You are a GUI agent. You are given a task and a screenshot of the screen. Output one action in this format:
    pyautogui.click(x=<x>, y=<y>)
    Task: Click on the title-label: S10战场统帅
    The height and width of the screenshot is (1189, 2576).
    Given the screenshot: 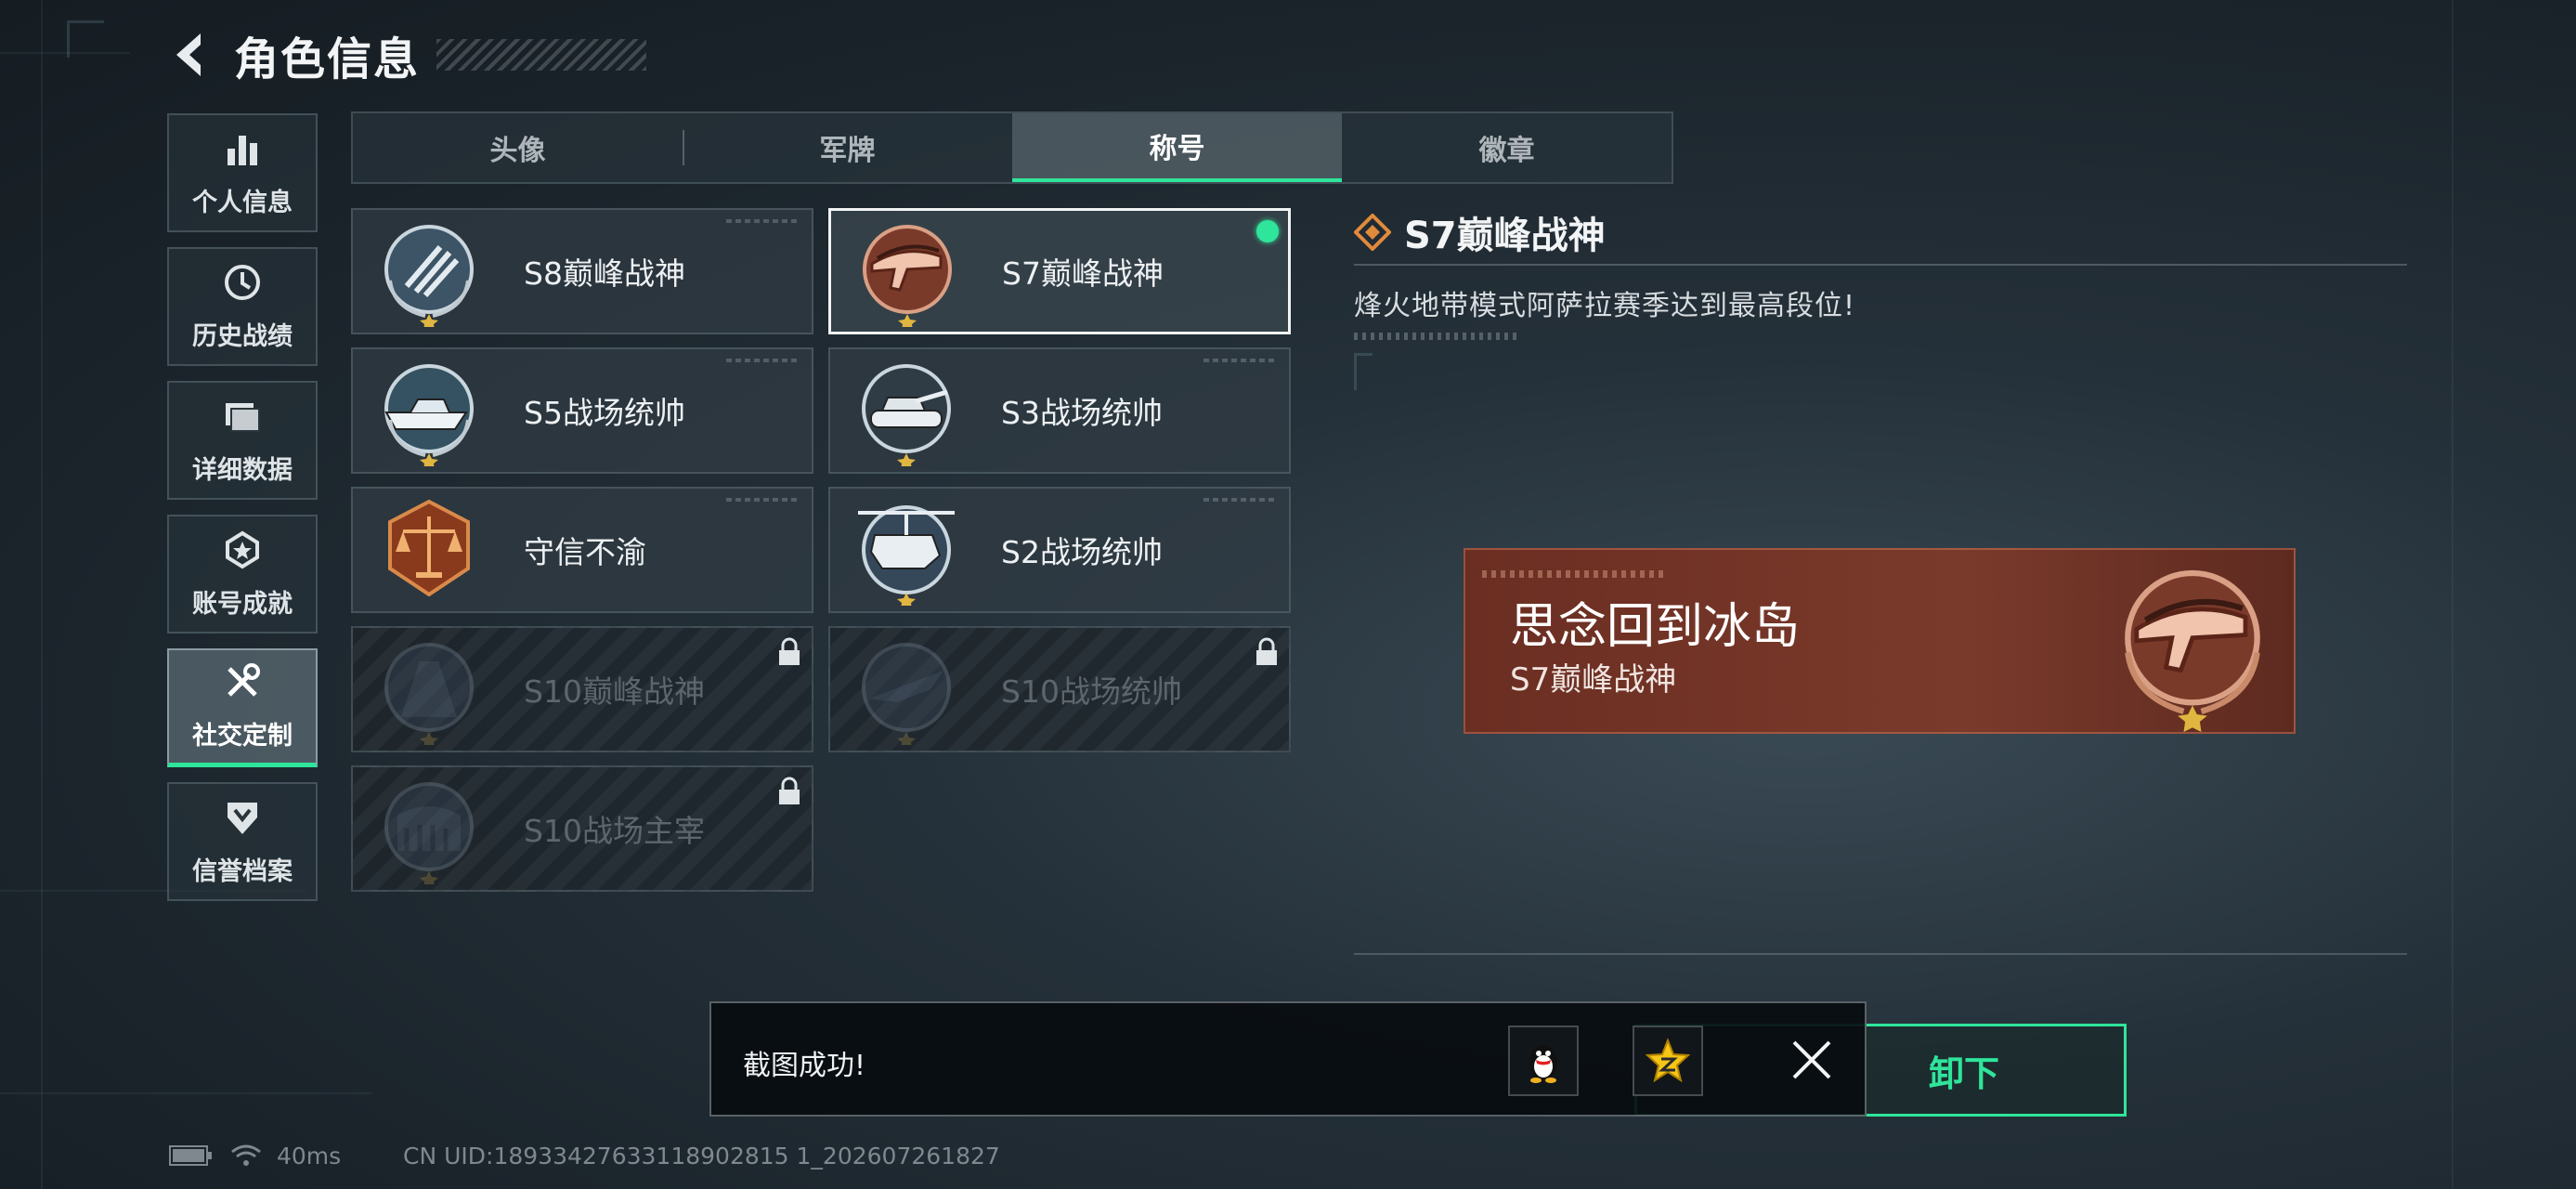 What is the action you would take?
    pyautogui.click(x=1091, y=691)
    